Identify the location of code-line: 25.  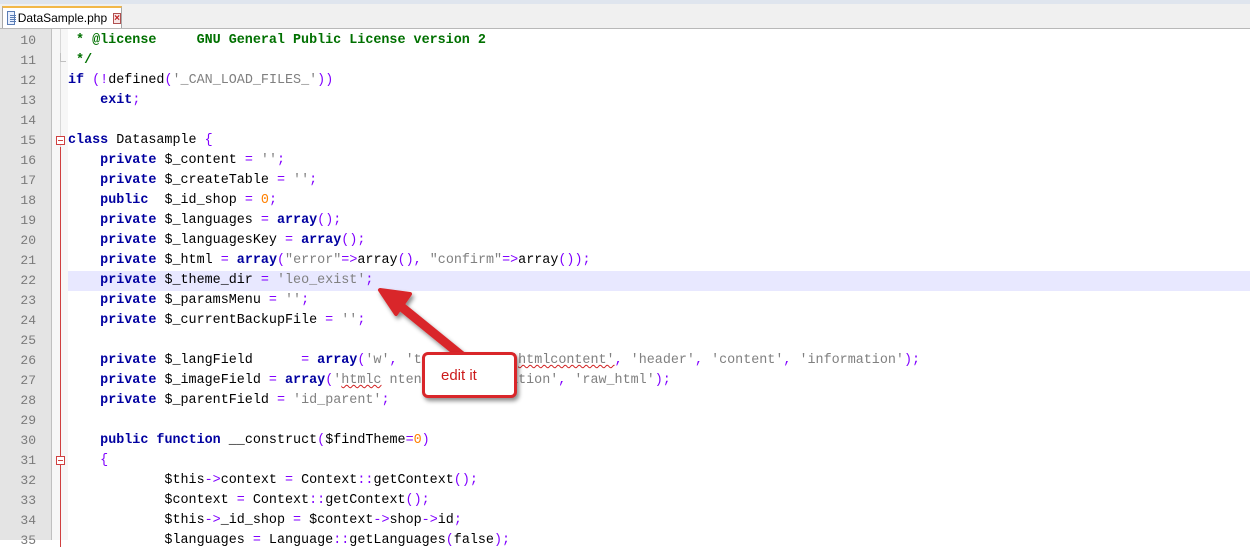
(625, 341).